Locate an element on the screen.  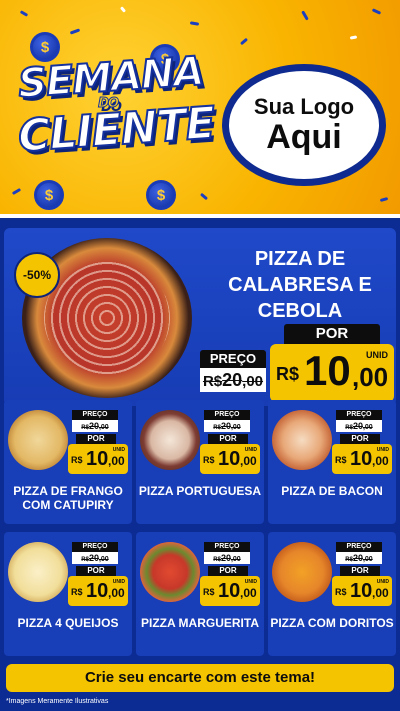
pizza-marguerita-image is located at coordinates (170, 572).